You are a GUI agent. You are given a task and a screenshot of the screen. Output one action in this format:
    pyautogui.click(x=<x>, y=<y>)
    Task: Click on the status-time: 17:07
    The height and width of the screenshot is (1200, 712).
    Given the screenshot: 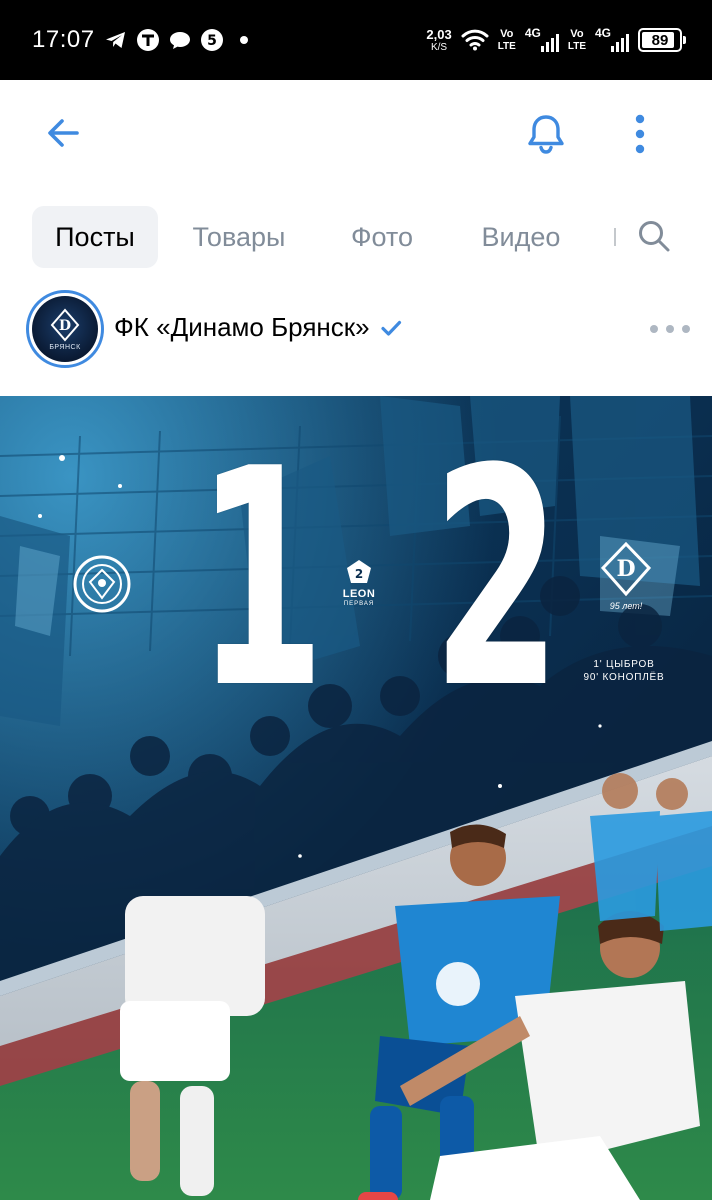 What is the action you would take?
    pyautogui.click(x=63, y=39)
    